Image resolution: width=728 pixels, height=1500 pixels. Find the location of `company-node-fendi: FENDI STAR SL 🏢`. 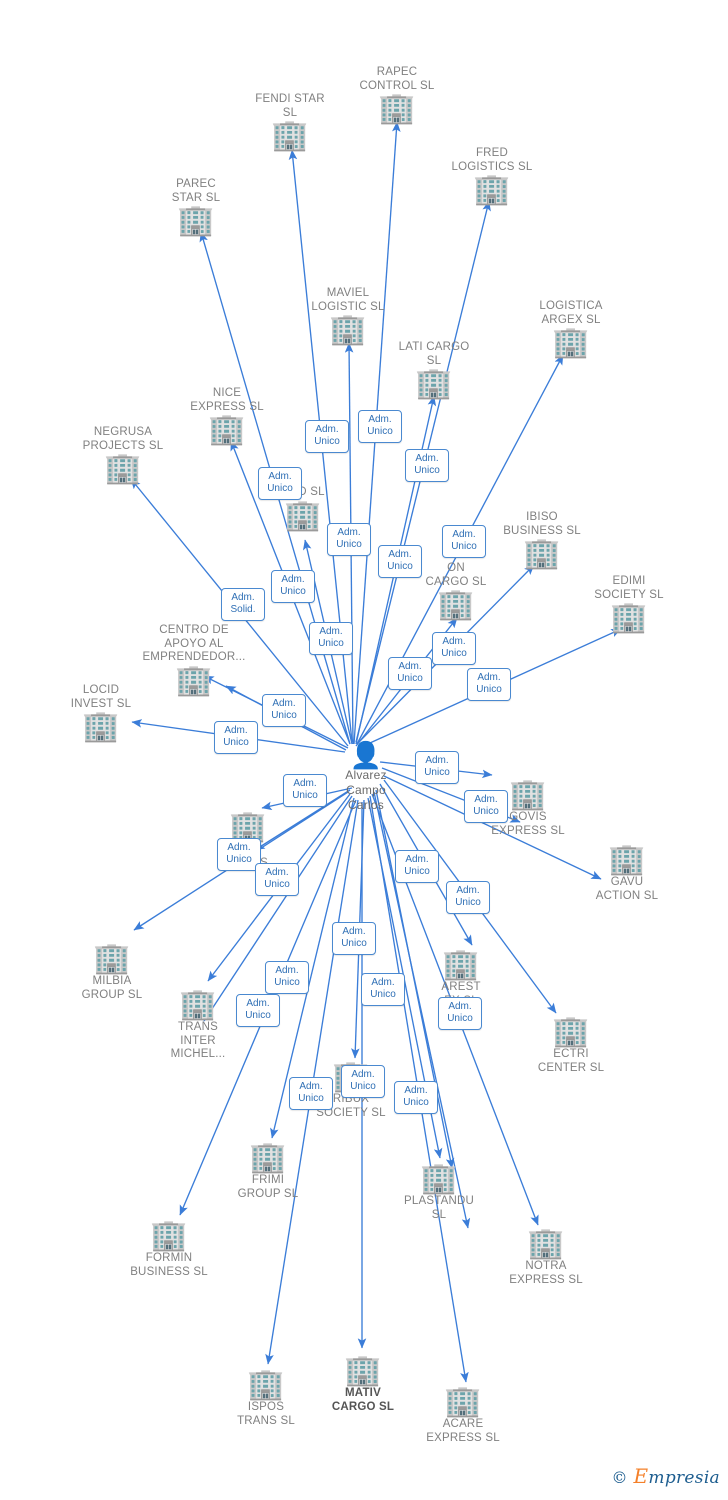

company-node-fendi: FENDI STAR SL 🏢 is located at coordinates (290, 122).